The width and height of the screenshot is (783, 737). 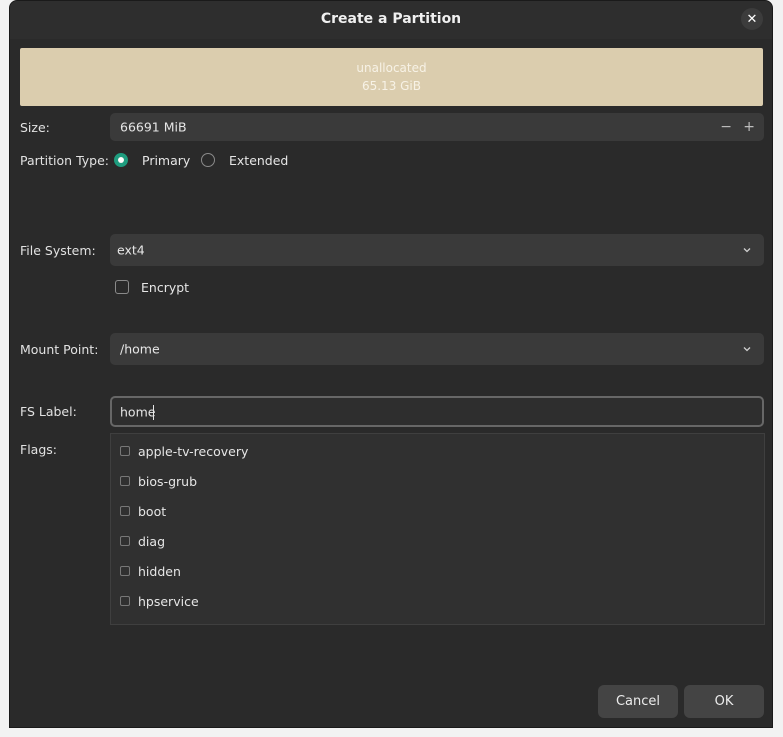 What do you see at coordinates (724, 701) in the screenshot?
I see `ok-button: OK` at bounding box center [724, 701].